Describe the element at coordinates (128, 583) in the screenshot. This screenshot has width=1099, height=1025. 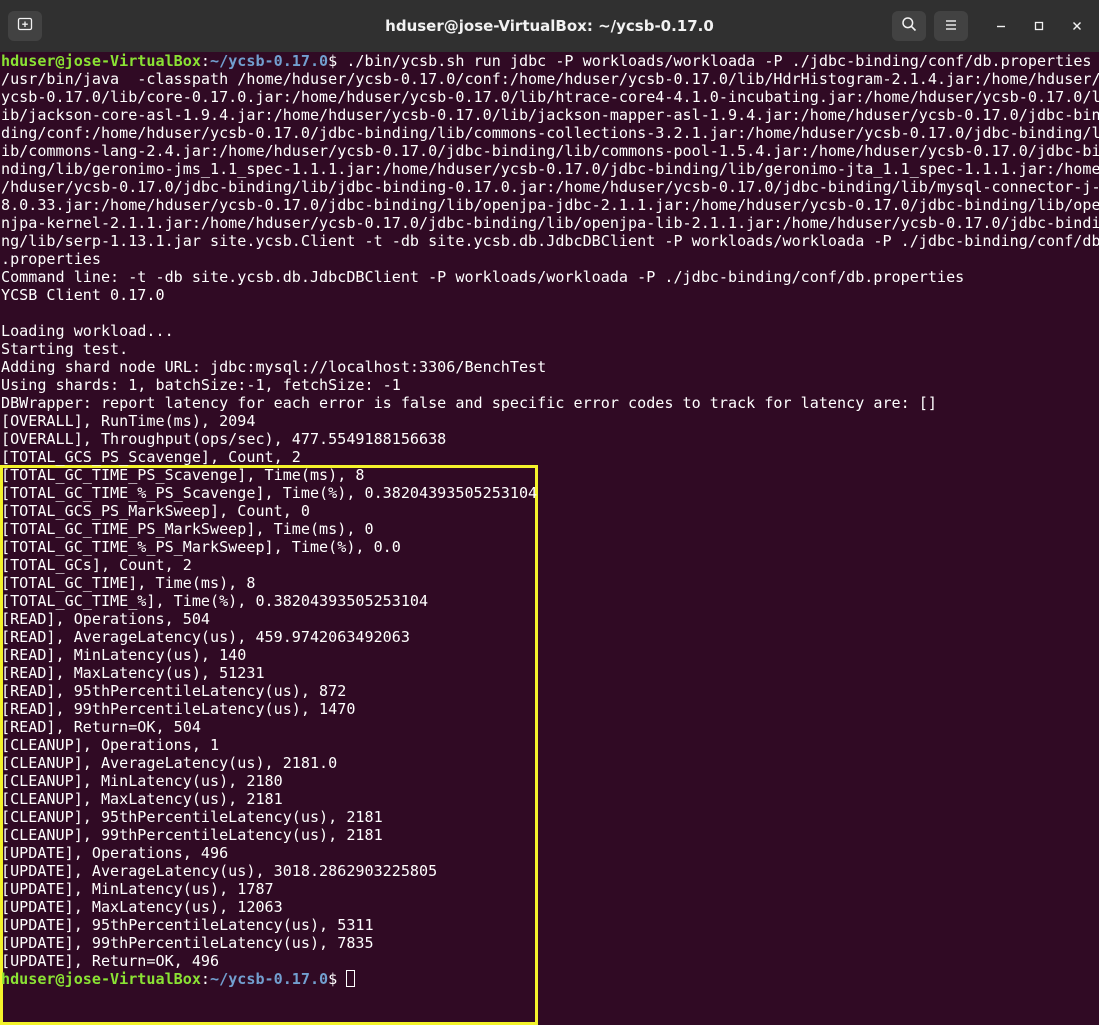
I see `output-line: [TOTAL_GC_TIME], Time(ms), 8` at that location.